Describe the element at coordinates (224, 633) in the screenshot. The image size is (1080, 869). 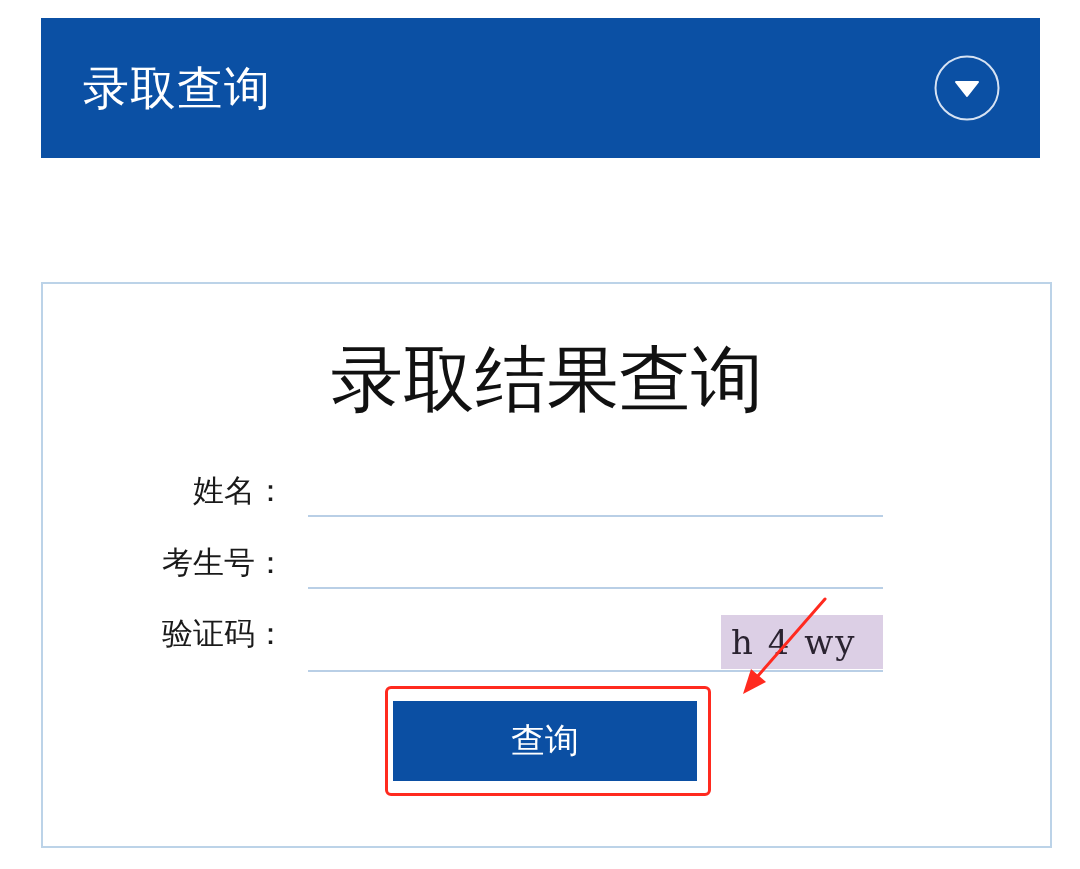
I see `field-label: 验证码：` at that location.